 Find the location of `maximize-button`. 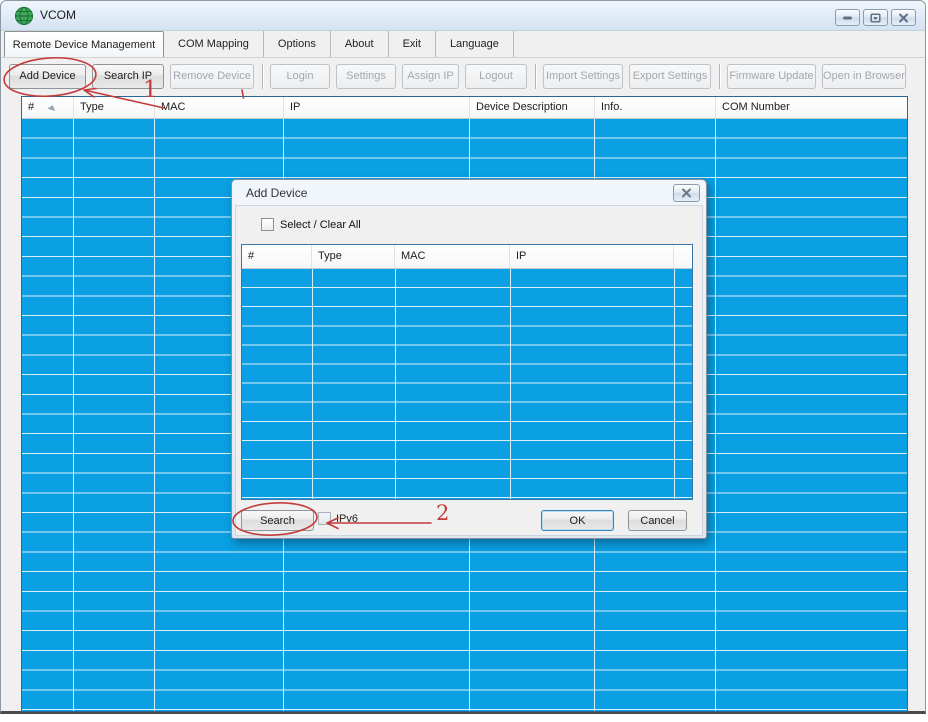

maximize-button is located at coordinates (875, 17).